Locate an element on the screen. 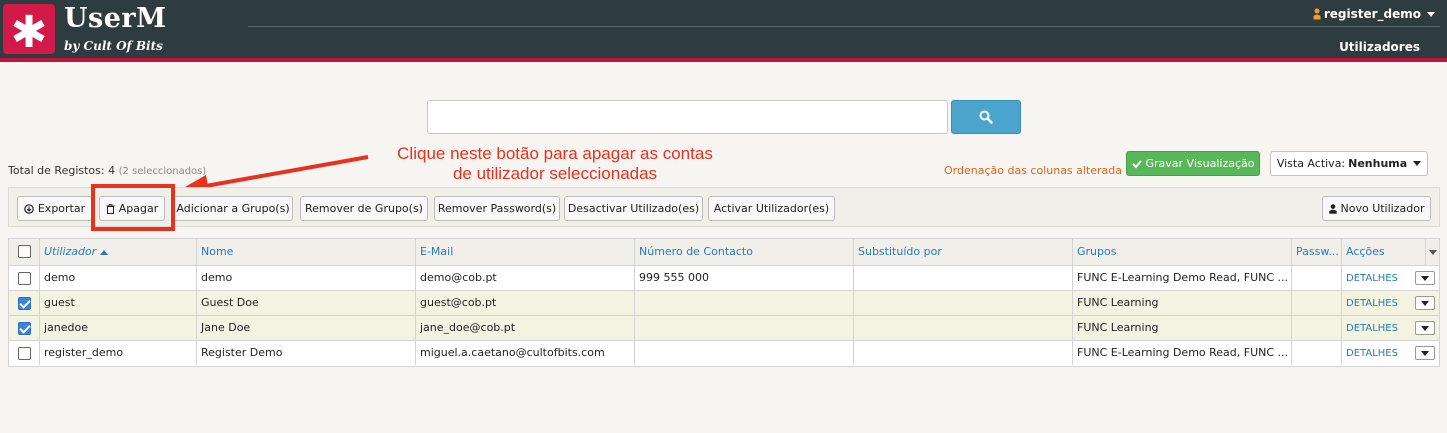 Image resolution: width=1447 pixels, height=433 pixels. column-header-name: Nome is located at coordinates (306, 252).